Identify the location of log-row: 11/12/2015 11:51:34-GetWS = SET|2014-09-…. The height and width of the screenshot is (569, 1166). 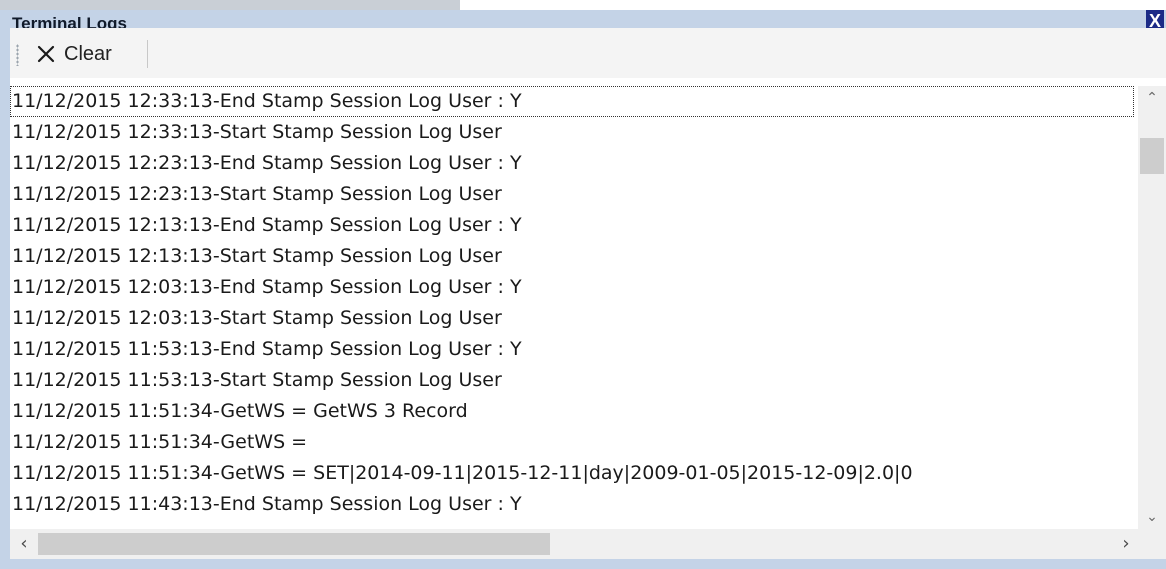
(572, 473).